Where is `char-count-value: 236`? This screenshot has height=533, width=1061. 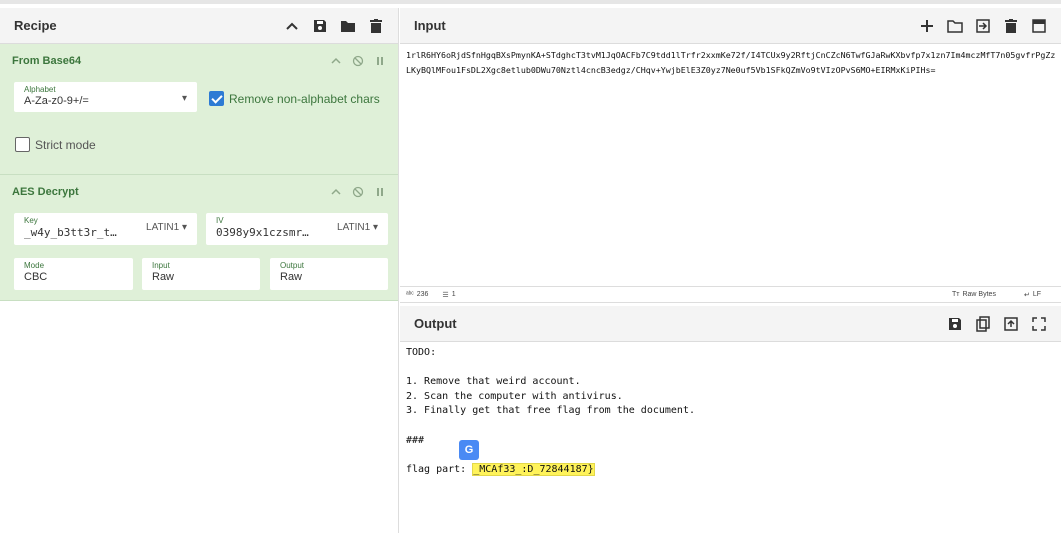 char-count-value: 236 is located at coordinates (422, 294).